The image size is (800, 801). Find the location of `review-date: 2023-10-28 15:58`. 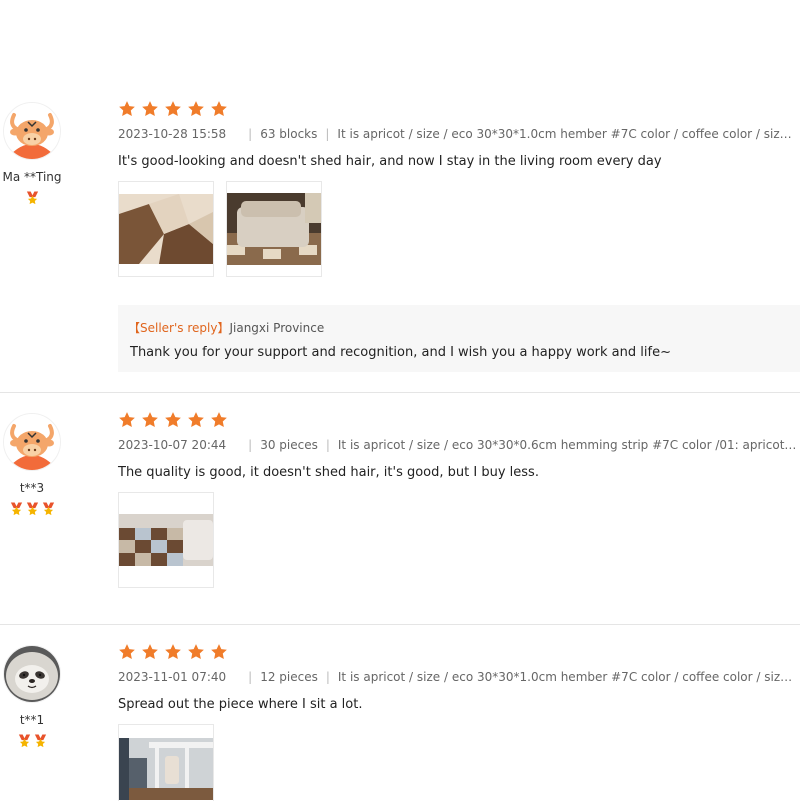

review-date: 2023-10-28 15:58 is located at coordinates (172, 134).